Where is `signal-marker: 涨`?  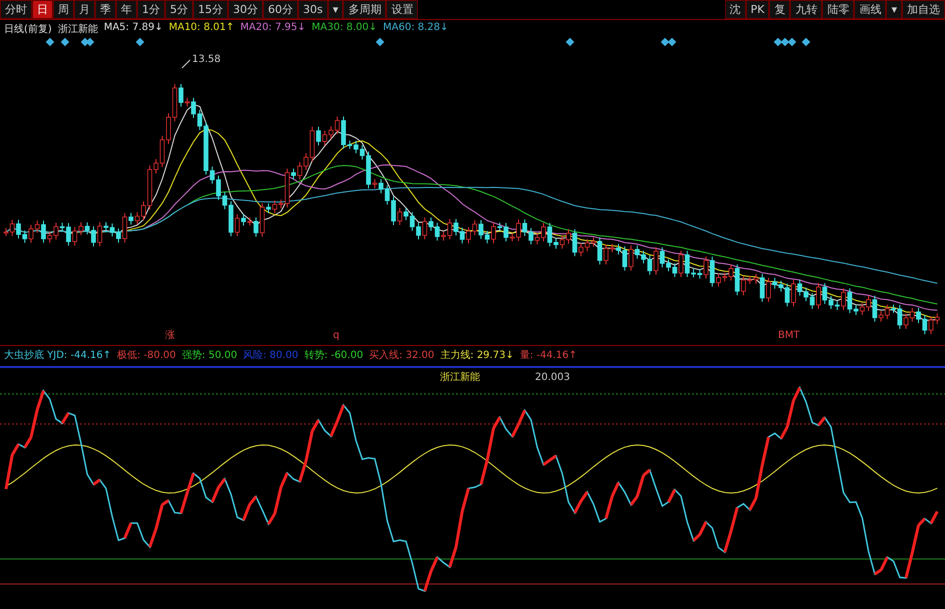
signal-marker: 涨 is located at coordinates (170, 335).